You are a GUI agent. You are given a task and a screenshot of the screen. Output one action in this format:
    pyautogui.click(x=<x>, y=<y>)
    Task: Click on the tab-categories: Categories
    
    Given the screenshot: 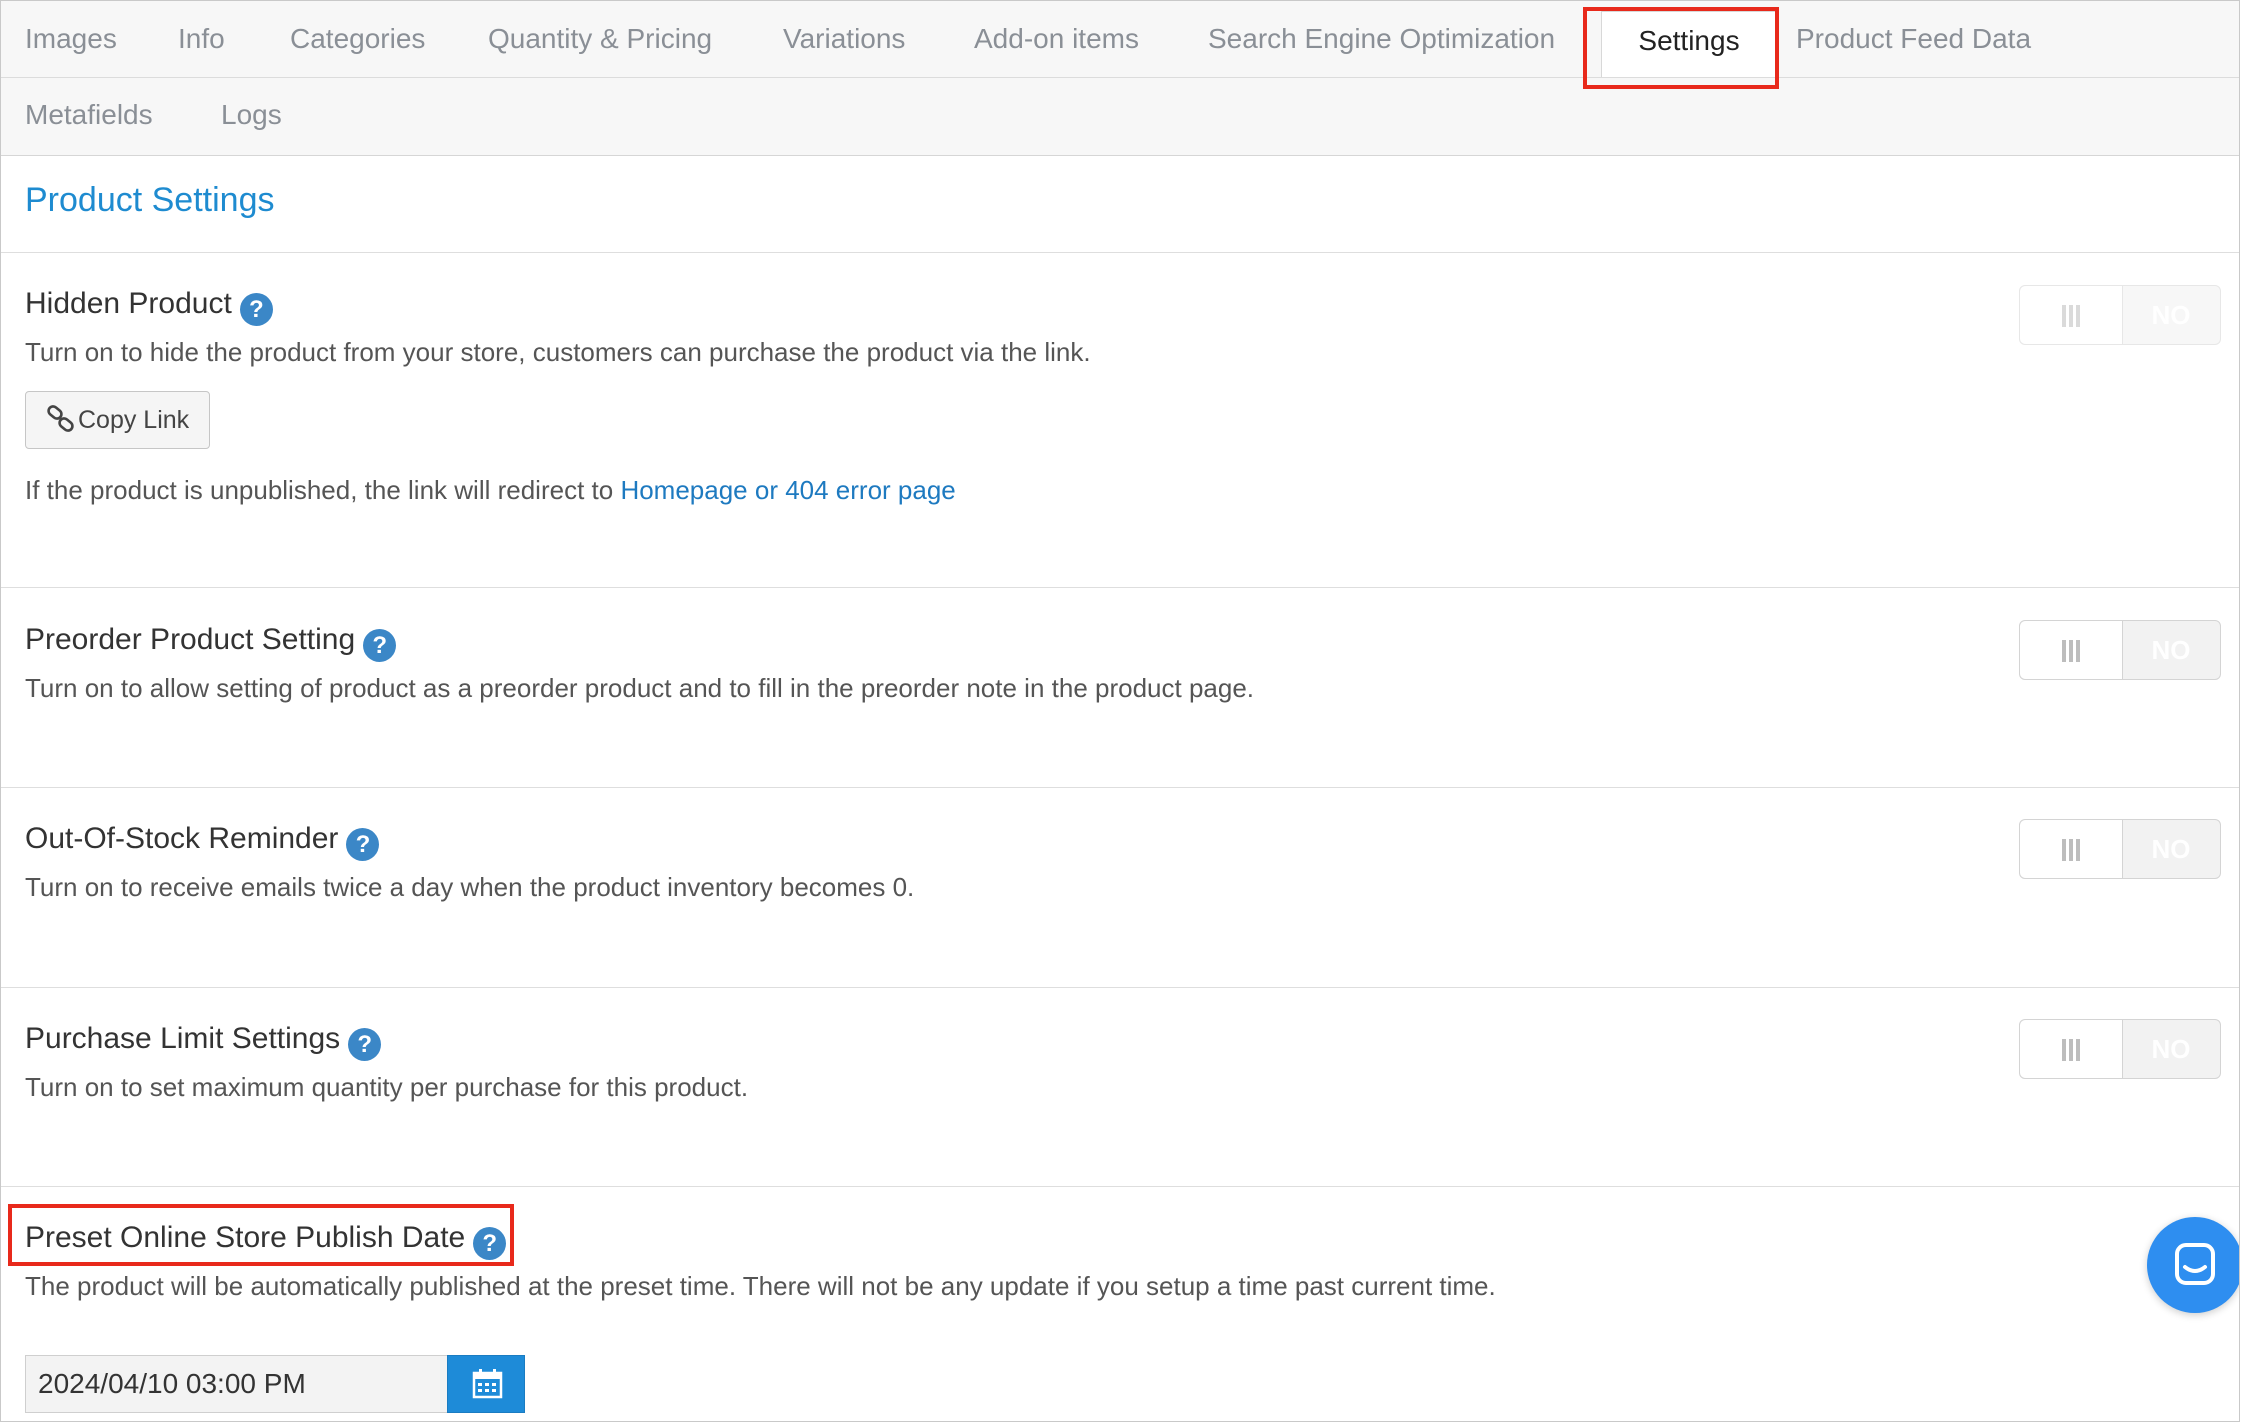 What is the action you would take?
    pyautogui.click(x=357, y=39)
    